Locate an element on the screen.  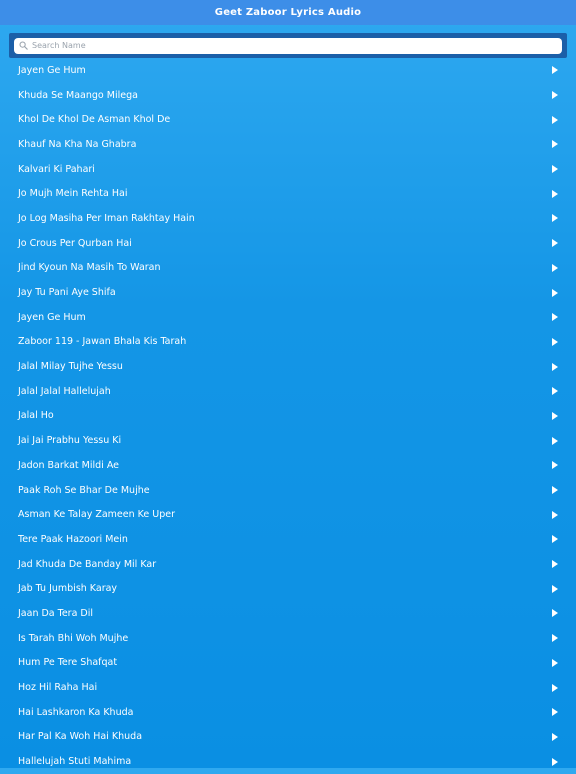
song-title: Kalvari Ki Pahari is located at coordinates (56, 169).